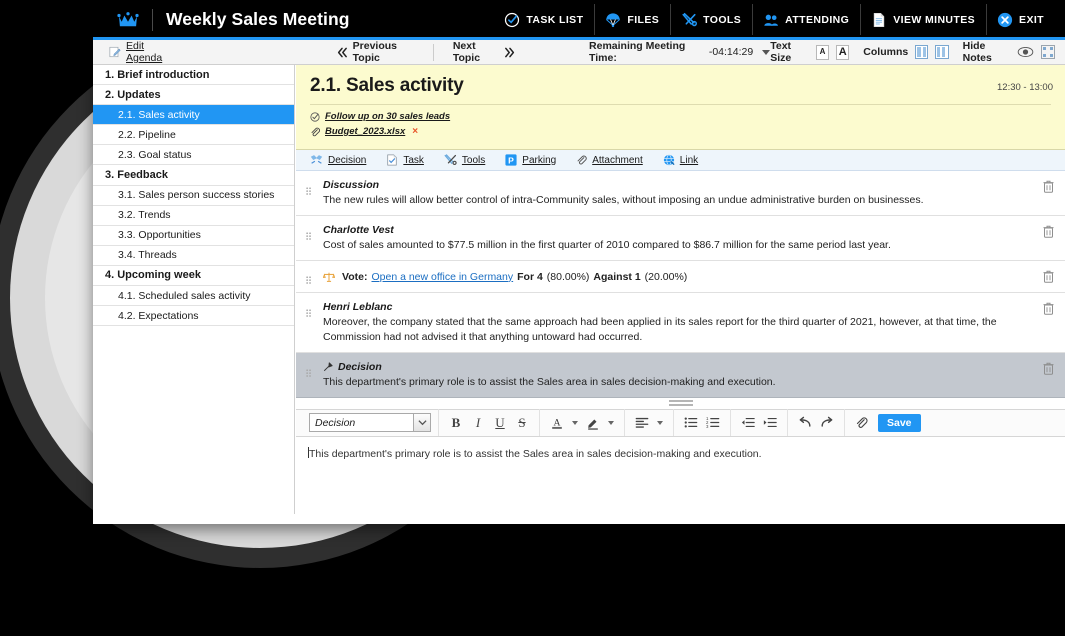  I want to click on text-size-large-button: A, so click(843, 52).